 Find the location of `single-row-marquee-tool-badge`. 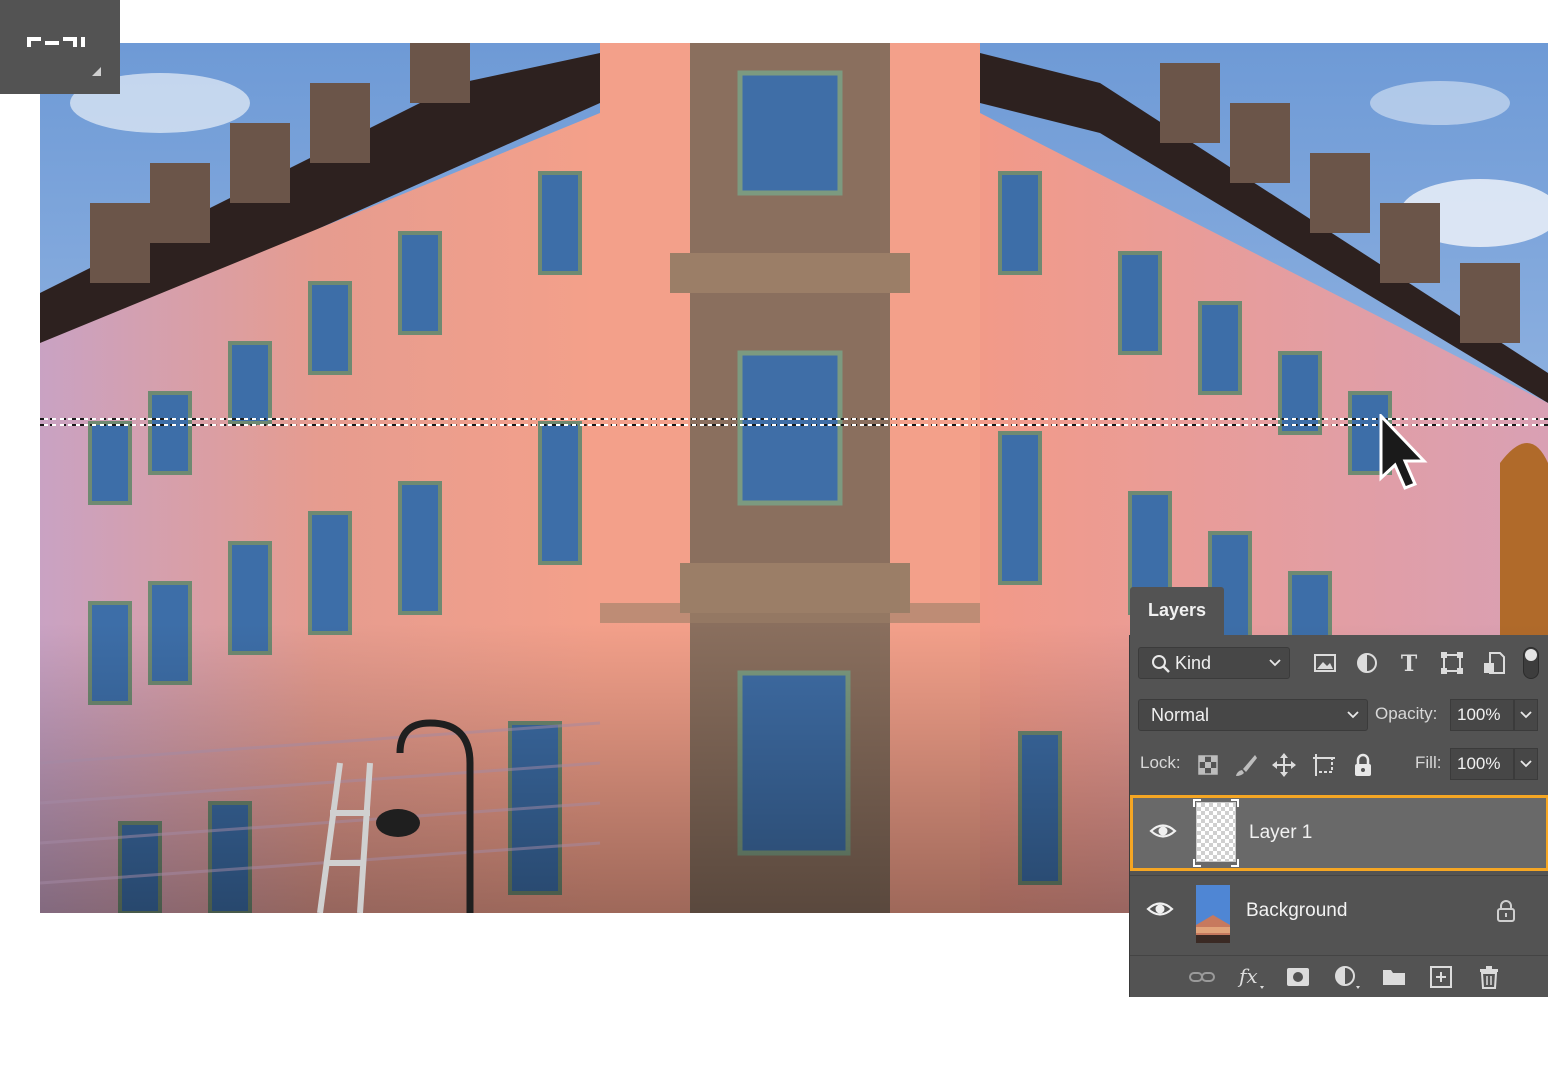

single-row-marquee-tool-badge is located at coordinates (60, 47).